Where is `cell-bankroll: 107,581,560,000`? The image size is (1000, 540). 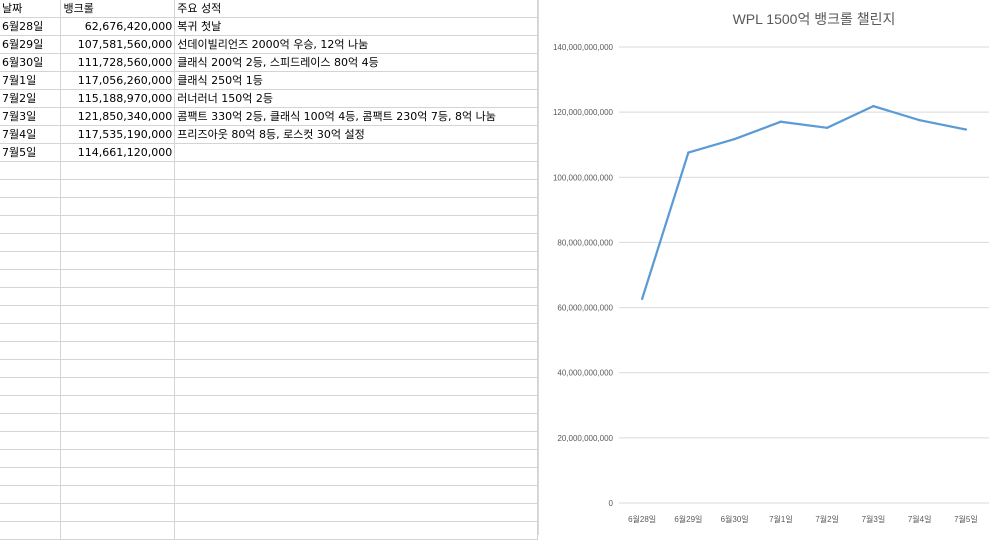
cell-bankroll: 107,581,560,000 is located at coordinates (118, 44).